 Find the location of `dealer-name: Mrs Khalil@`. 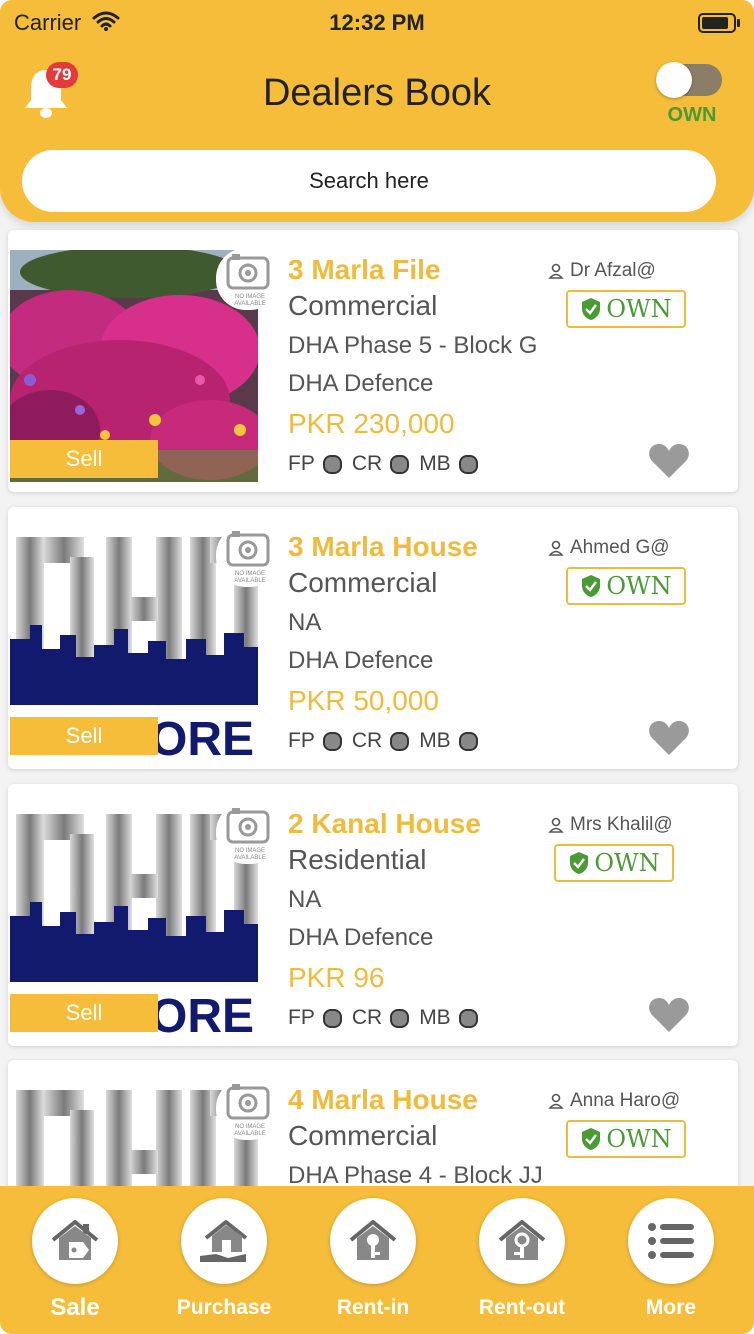

dealer-name: Mrs Khalil@ is located at coordinates (610, 825).